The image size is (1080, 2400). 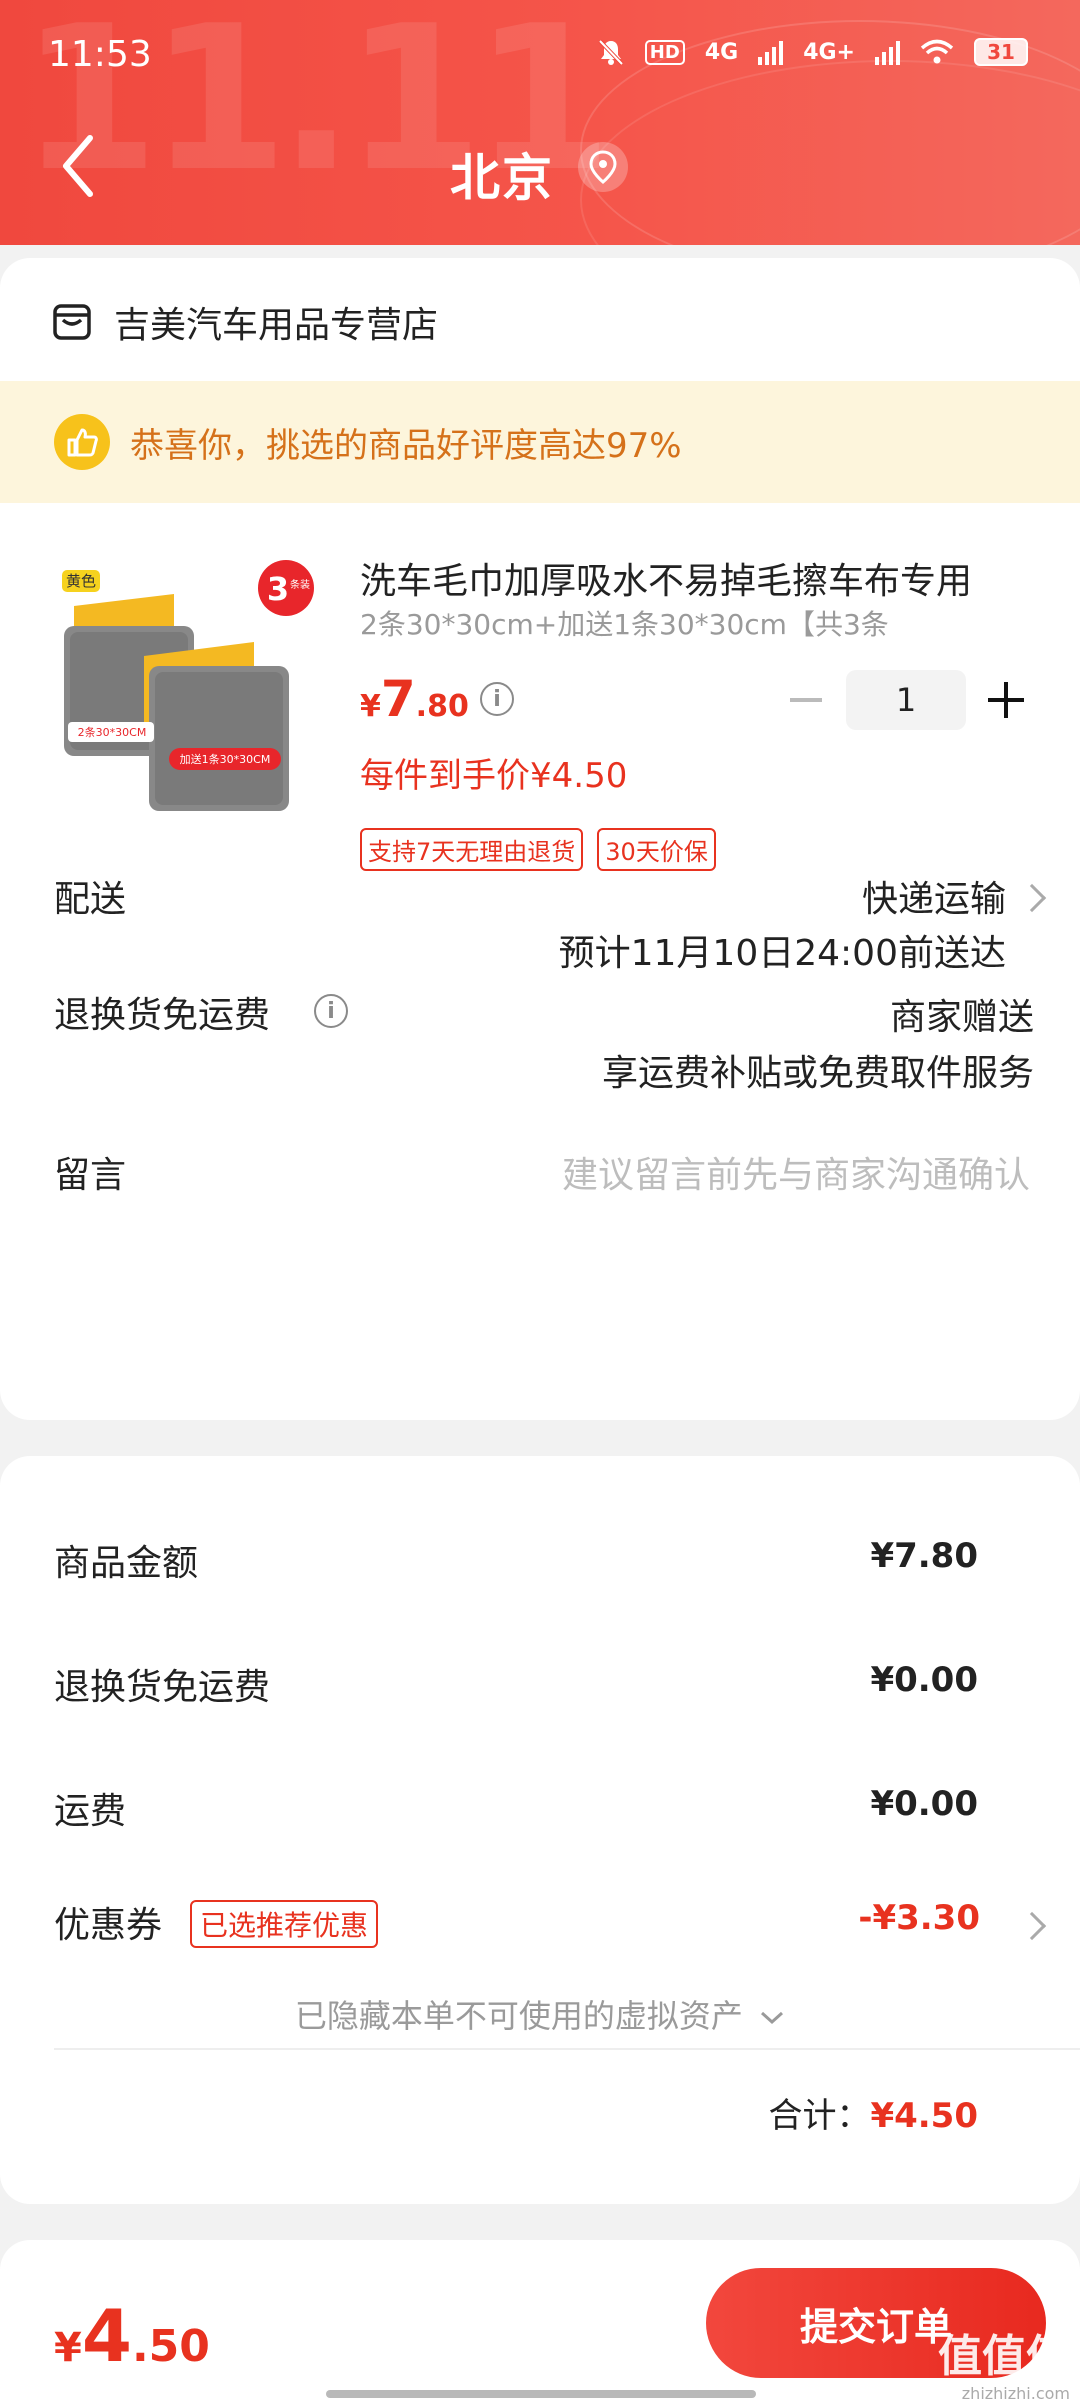 I want to click on location-pin-icon, so click(x=603, y=167).